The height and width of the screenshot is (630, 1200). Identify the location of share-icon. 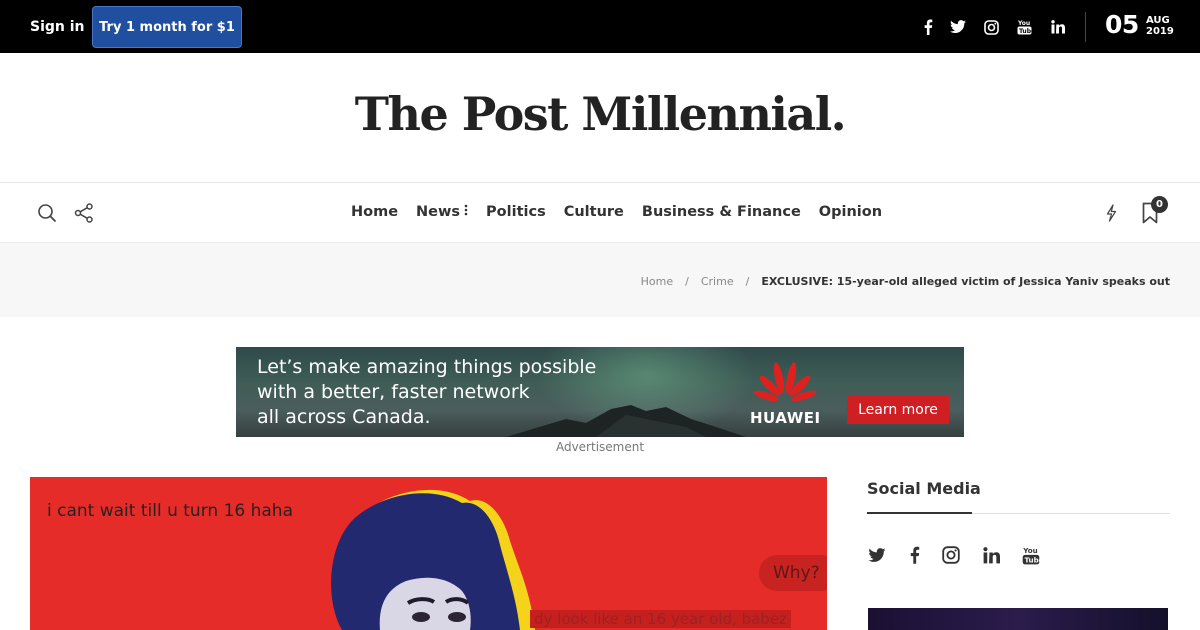
(84, 215).